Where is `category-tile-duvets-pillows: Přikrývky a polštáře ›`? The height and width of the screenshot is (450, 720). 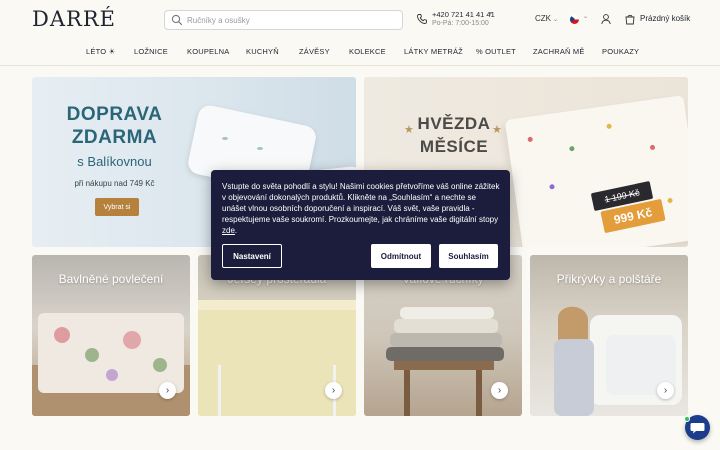
category-tile-duvets-pillows: Přikrývky a polštáře › is located at coordinates (609, 335).